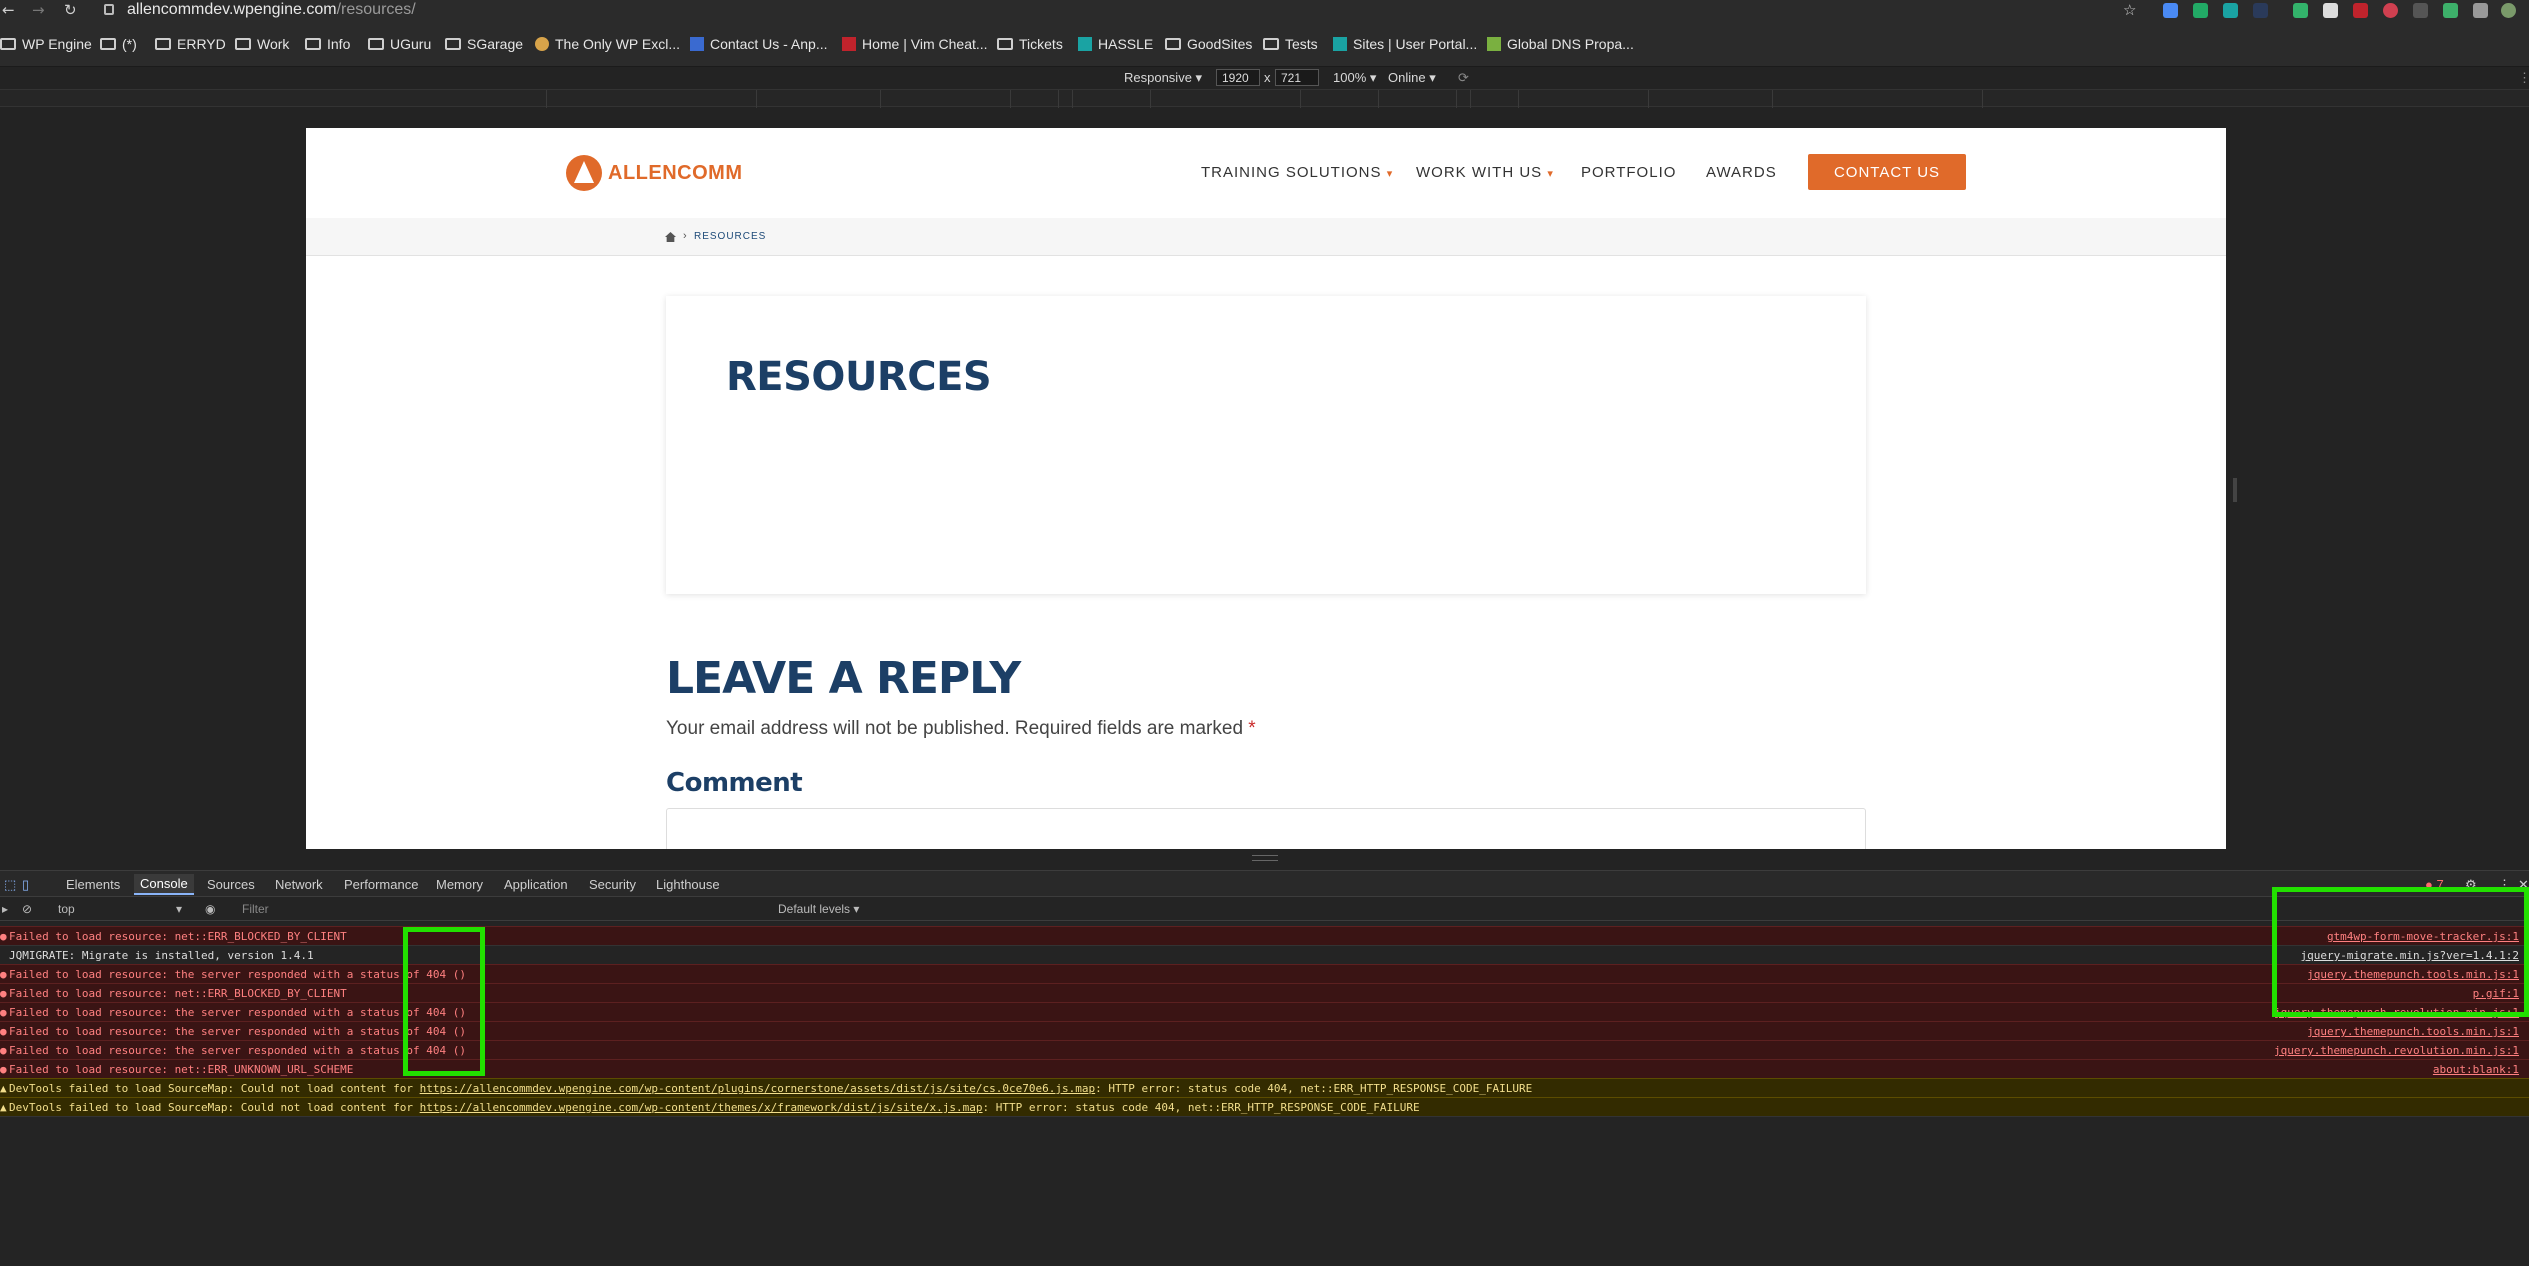 Image resolution: width=2529 pixels, height=1266 pixels. I want to click on device-toggle-icon: ▯, so click(25, 885).